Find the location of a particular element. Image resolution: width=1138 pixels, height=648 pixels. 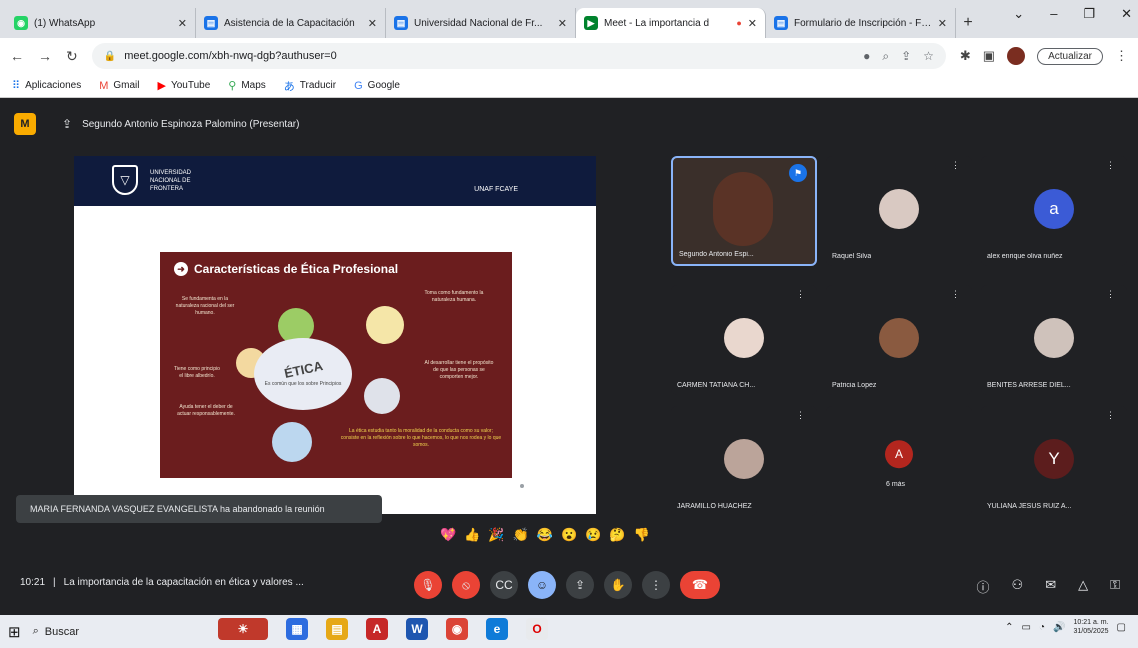

reaction-thinking-button: 🤔 is located at coordinates (617, 535).